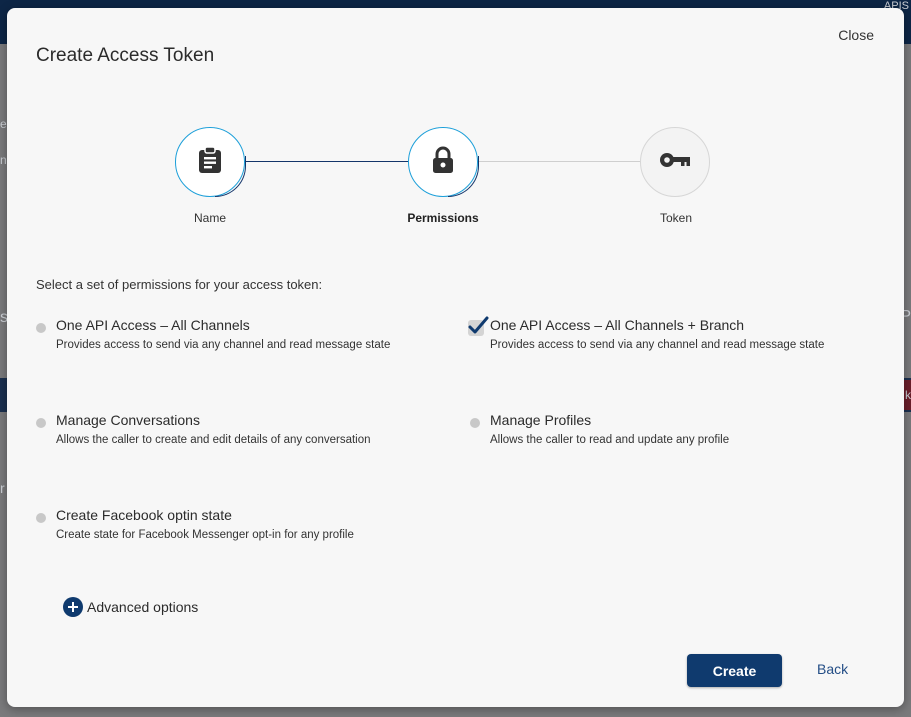 This screenshot has width=911, height=717. Describe the element at coordinates (3, 160) in the screenshot. I see `background-text-fragment: n` at that location.